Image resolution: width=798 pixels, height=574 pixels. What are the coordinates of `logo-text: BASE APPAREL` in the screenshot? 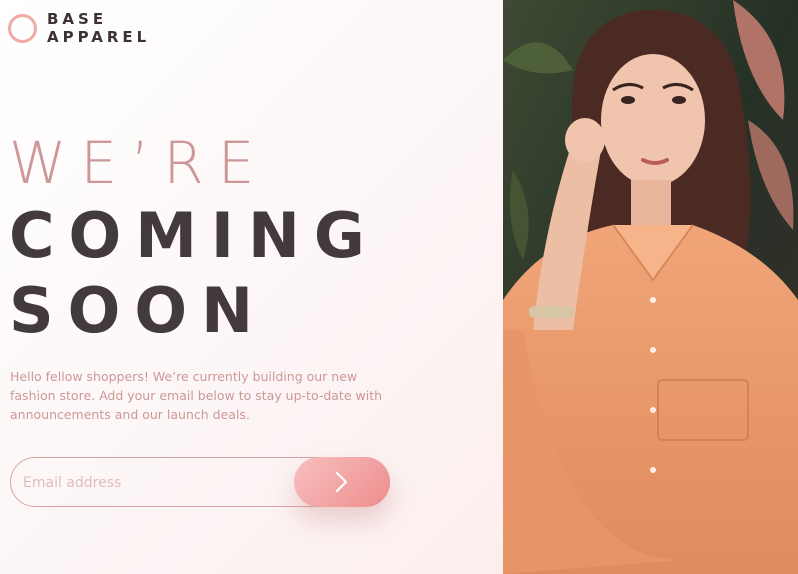 It's located at (98, 28).